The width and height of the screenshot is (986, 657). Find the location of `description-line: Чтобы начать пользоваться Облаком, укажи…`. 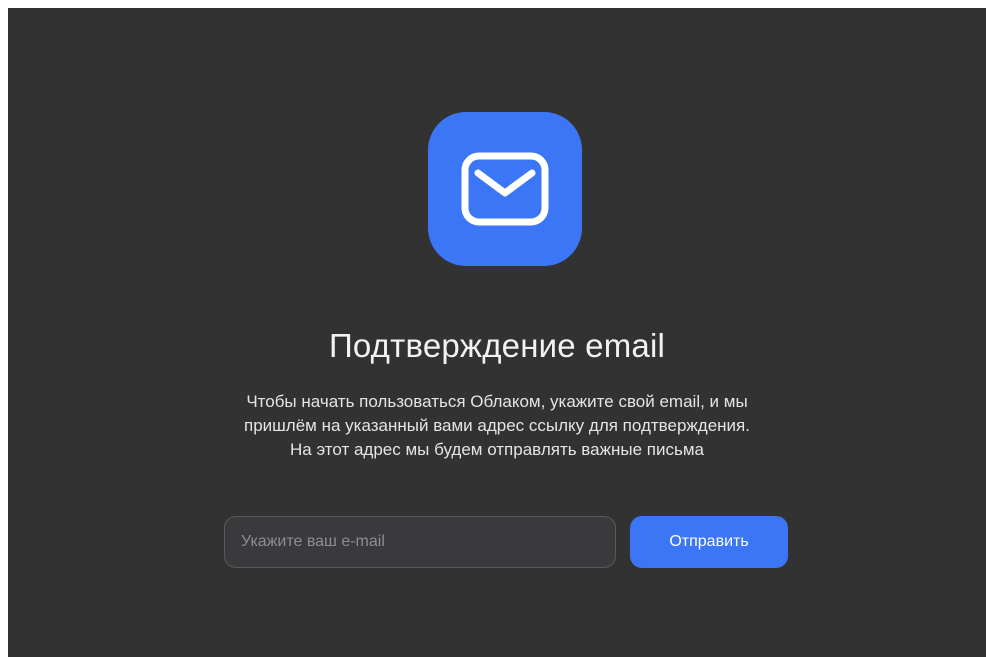

description-line: Чтобы начать пользоваться Облаком, укажи… is located at coordinates (497, 401).